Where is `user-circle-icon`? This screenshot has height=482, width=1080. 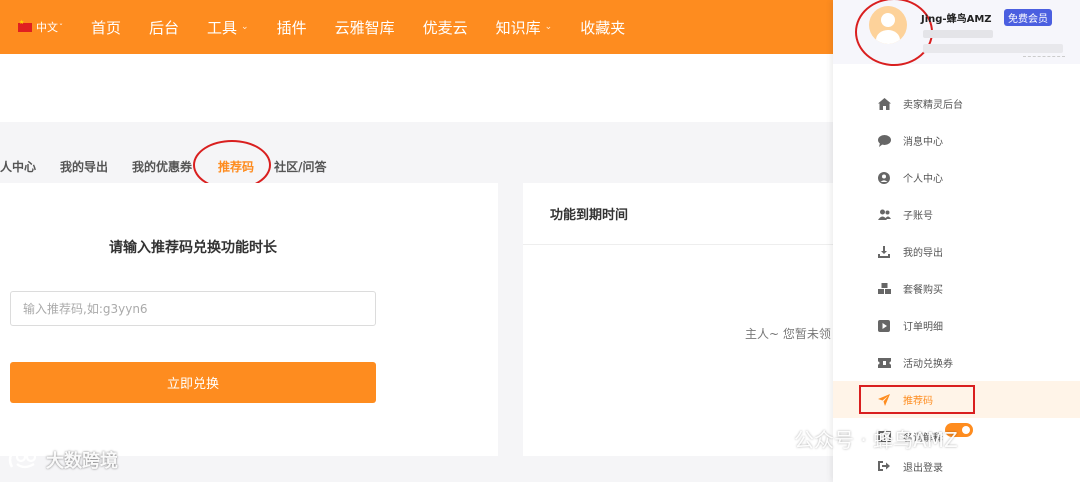 user-circle-icon is located at coordinates (884, 178).